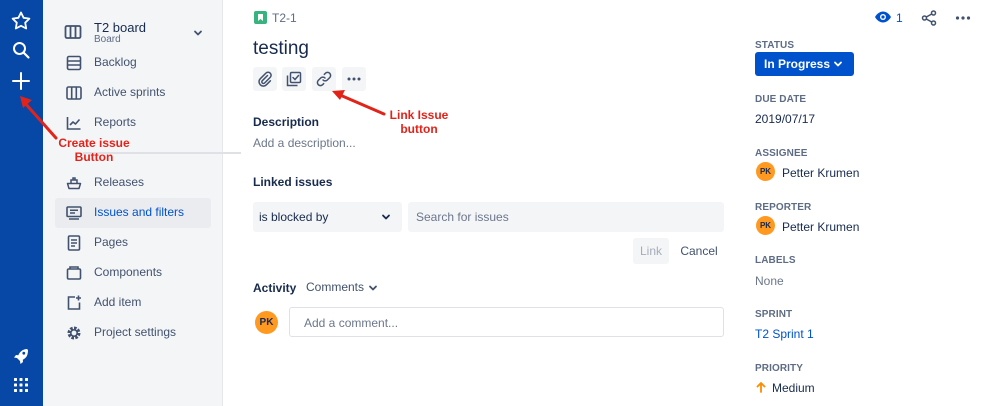 Image resolution: width=999 pixels, height=406 pixels. I want to click on priority-label: PRIORITY, so click(779, 368).